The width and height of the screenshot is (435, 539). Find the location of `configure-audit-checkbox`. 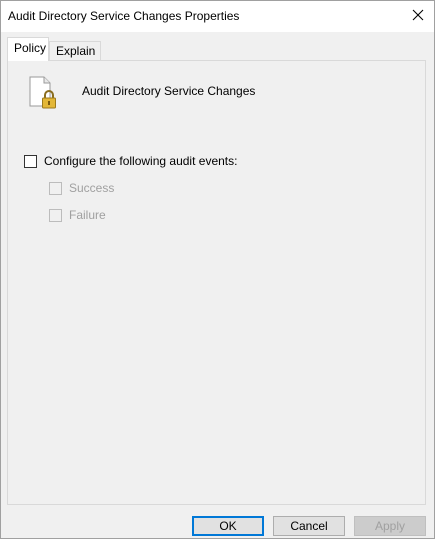

configure-audit-checkbox is located at coordinates (30, 161).